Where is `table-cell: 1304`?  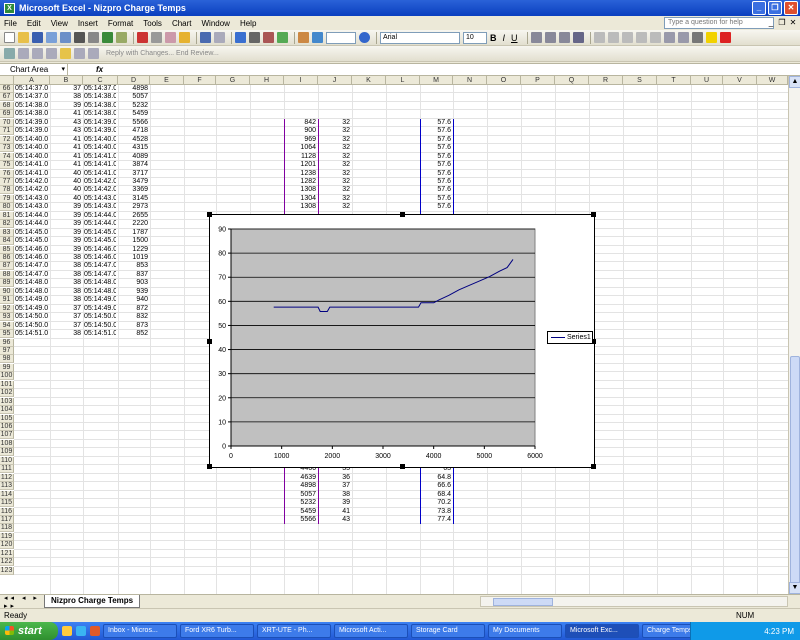
table-cell: 1304 is located at coordinates (300, 199).